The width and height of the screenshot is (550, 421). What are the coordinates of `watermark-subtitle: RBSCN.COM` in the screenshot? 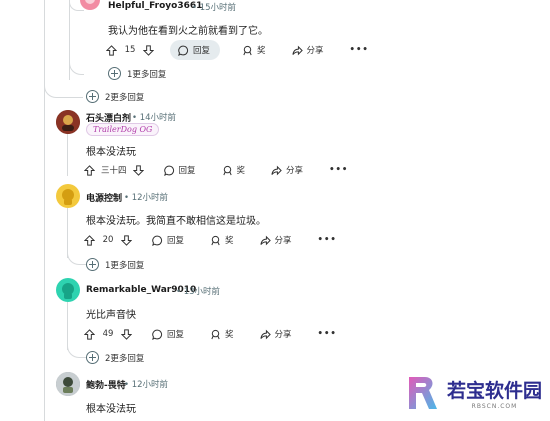 It's located at (494, 406).